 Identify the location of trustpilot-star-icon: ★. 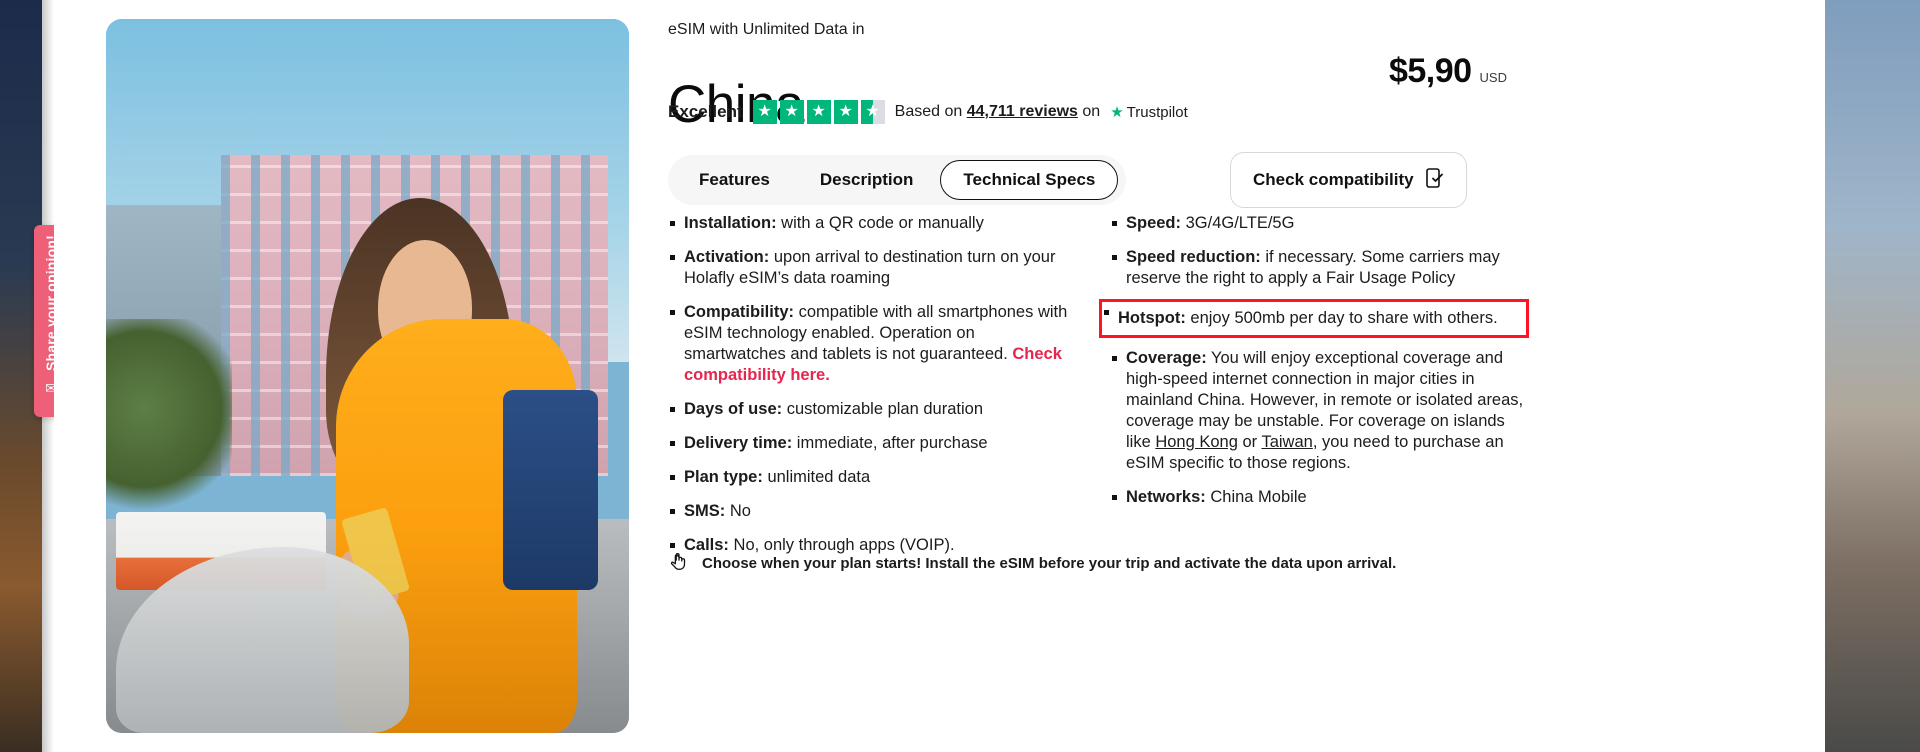
(1117, 112).